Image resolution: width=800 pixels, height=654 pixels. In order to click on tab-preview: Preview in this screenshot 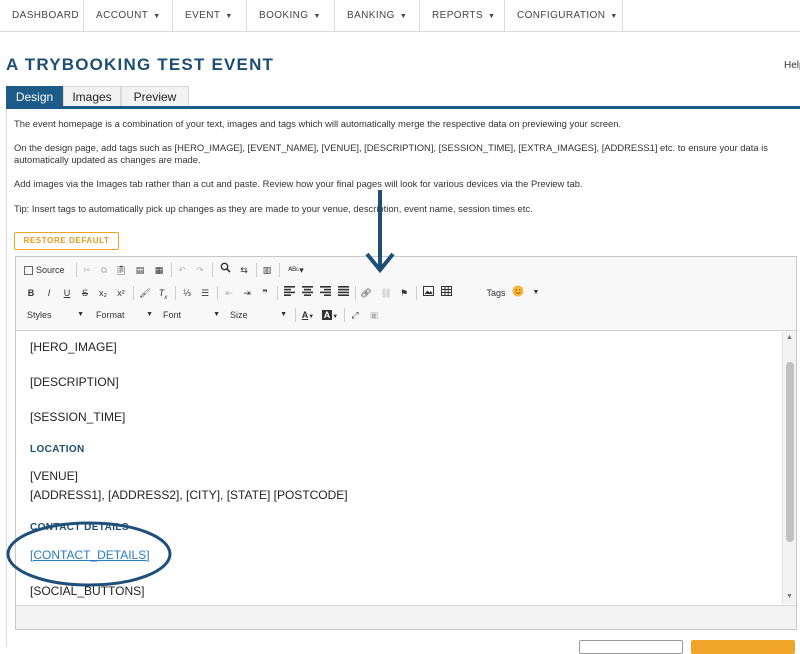, I will do `click(155, 96)`.